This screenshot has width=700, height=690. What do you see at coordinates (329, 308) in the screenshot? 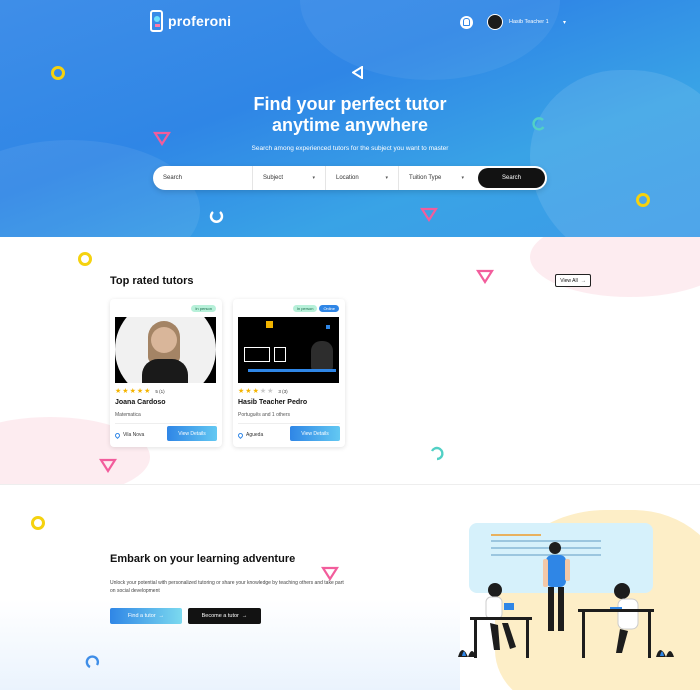
I see `online-tag: Online` at bounding box center [329, 308].